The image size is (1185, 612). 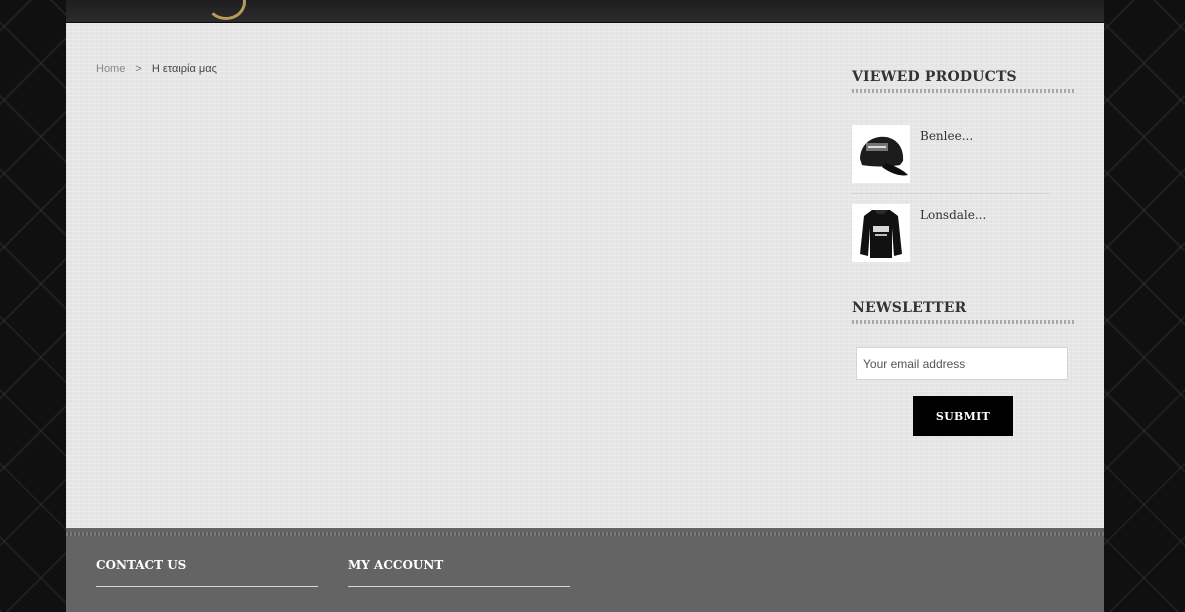 I want to click on footer-contact-title: CONTACT US, so click(x=207, y=572).